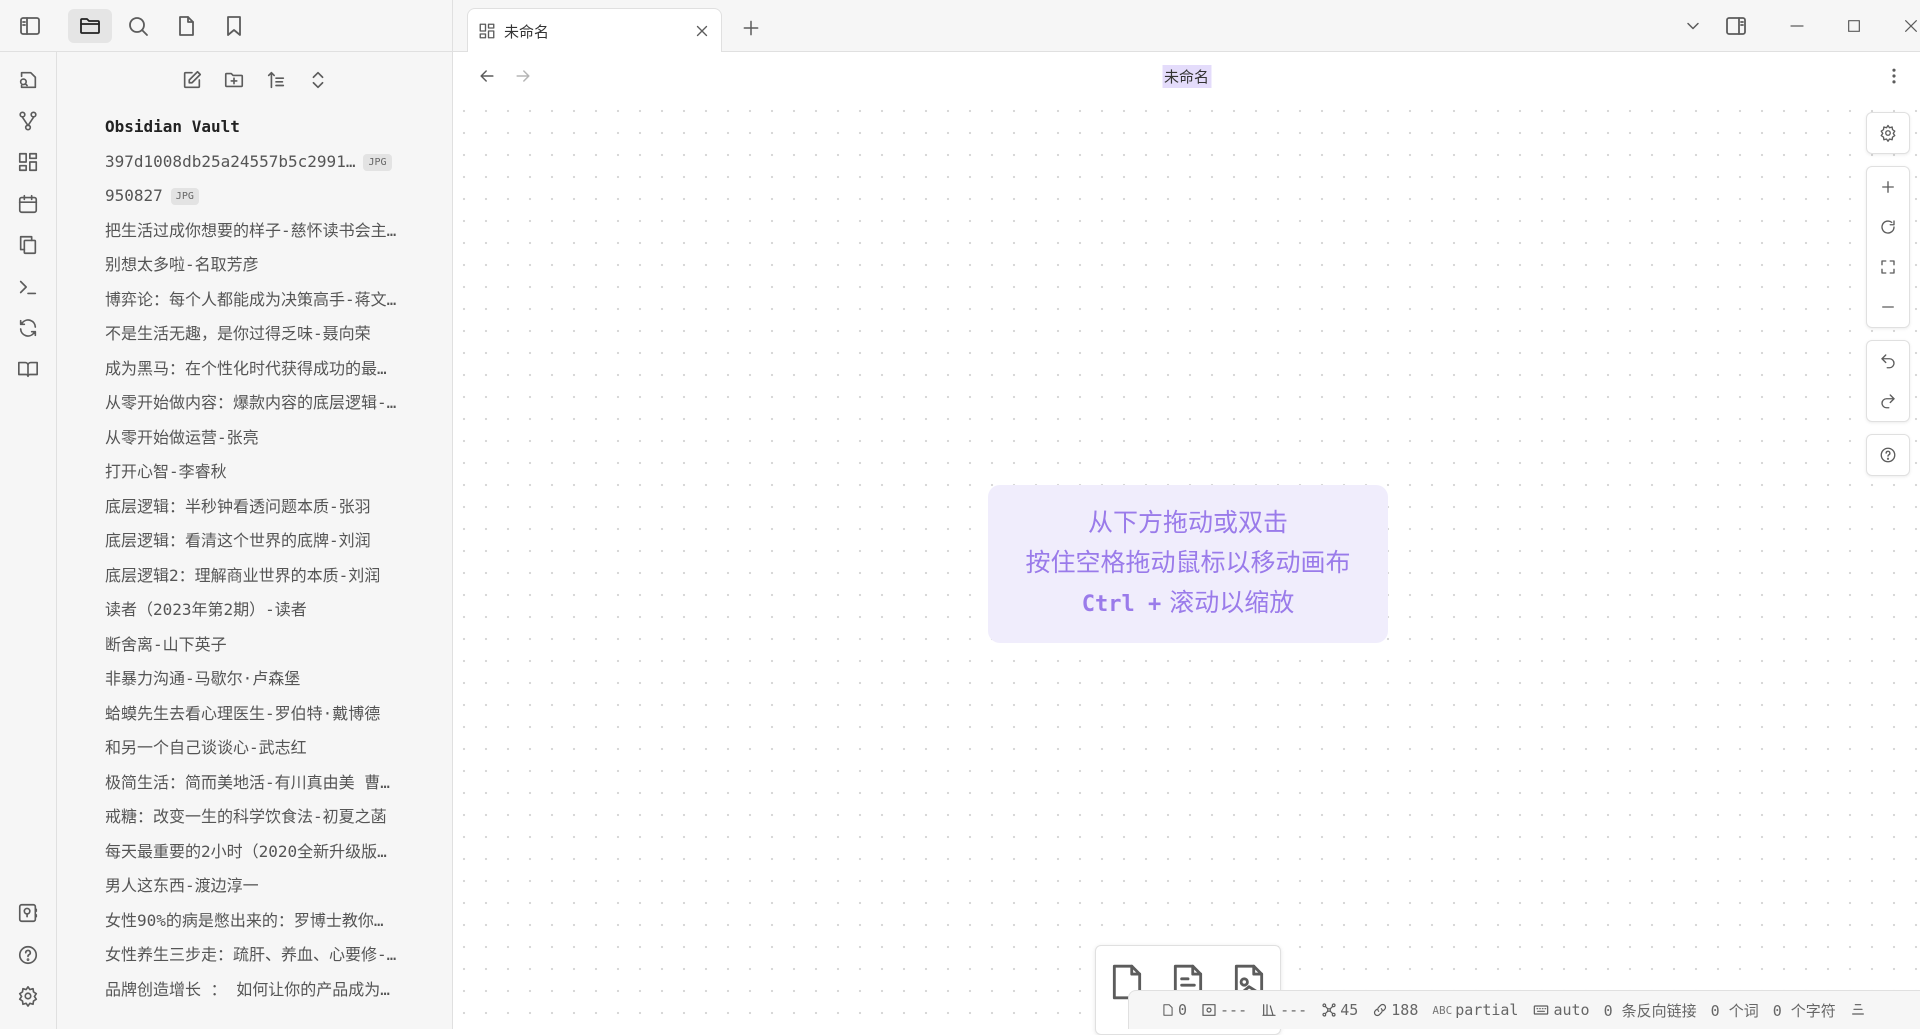 The width and height of the screenshot is (1920, 1035). What do you see at coordinates (276, 80) in the screenshot?
I see `sort-icon` at bounding box center [276, 80].